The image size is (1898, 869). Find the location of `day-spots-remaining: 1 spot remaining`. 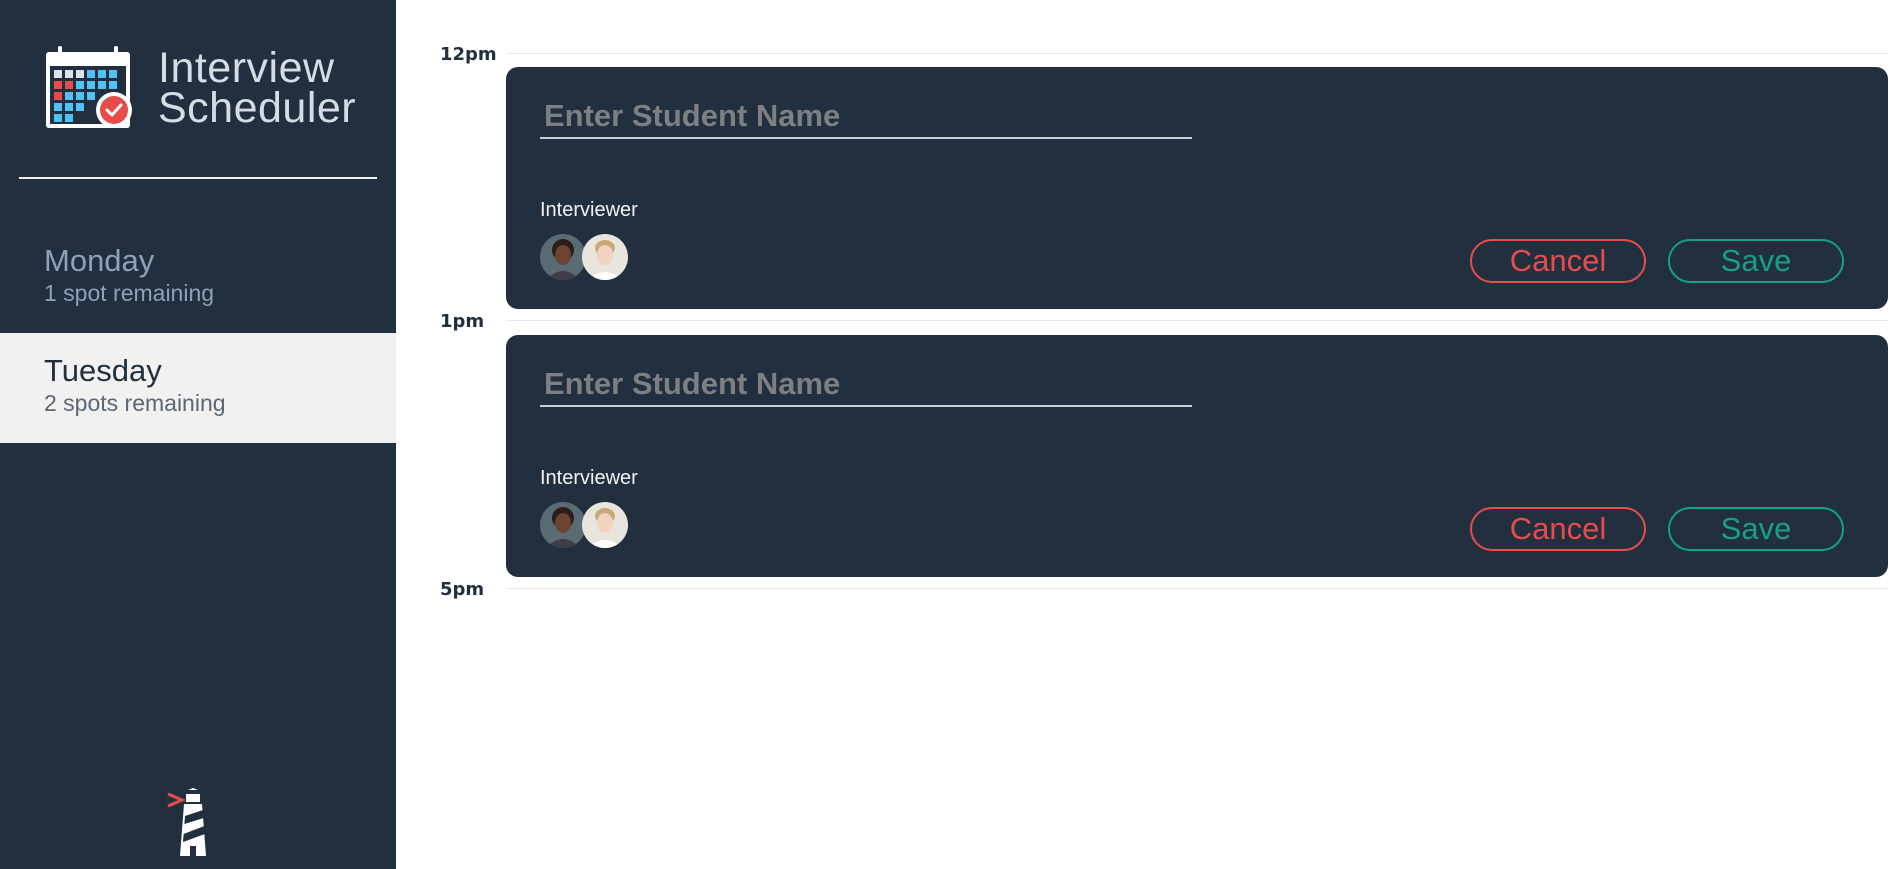

day-spots-remaining: 1 spot remaining is located at coordinates (129, 293).